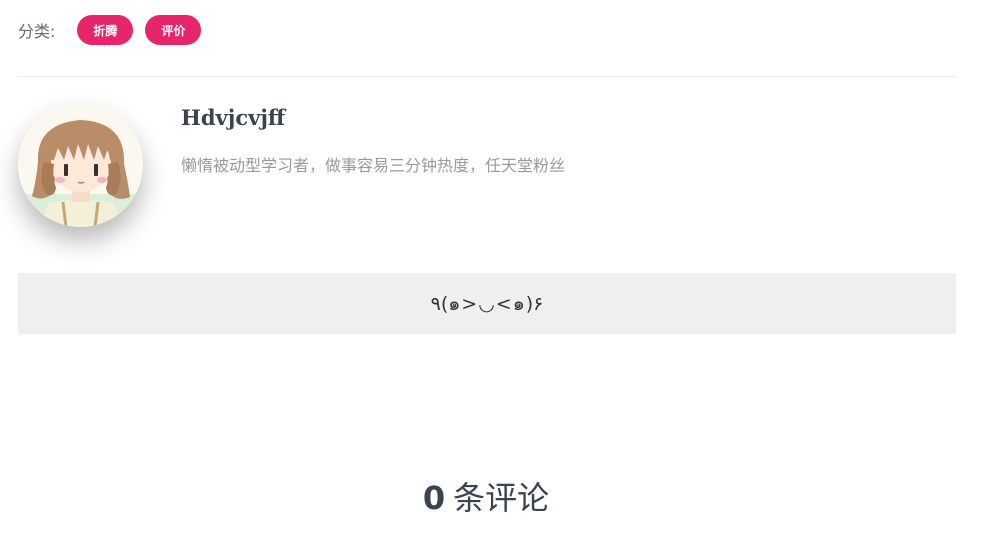 Image resolution: width=981 pixels, height=557 pixels. I want to click on divider, so click(487, 76).